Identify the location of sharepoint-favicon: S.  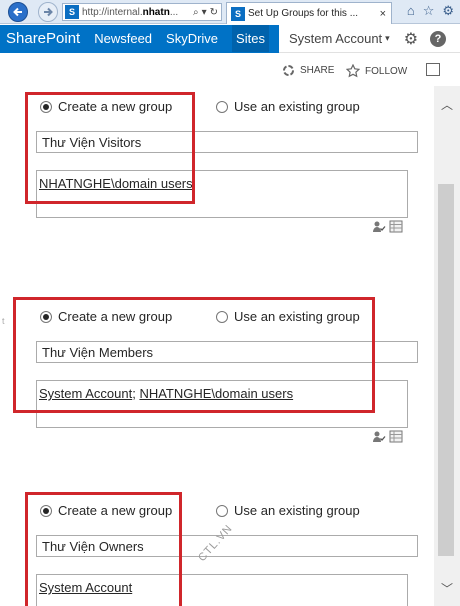
(72, 12).